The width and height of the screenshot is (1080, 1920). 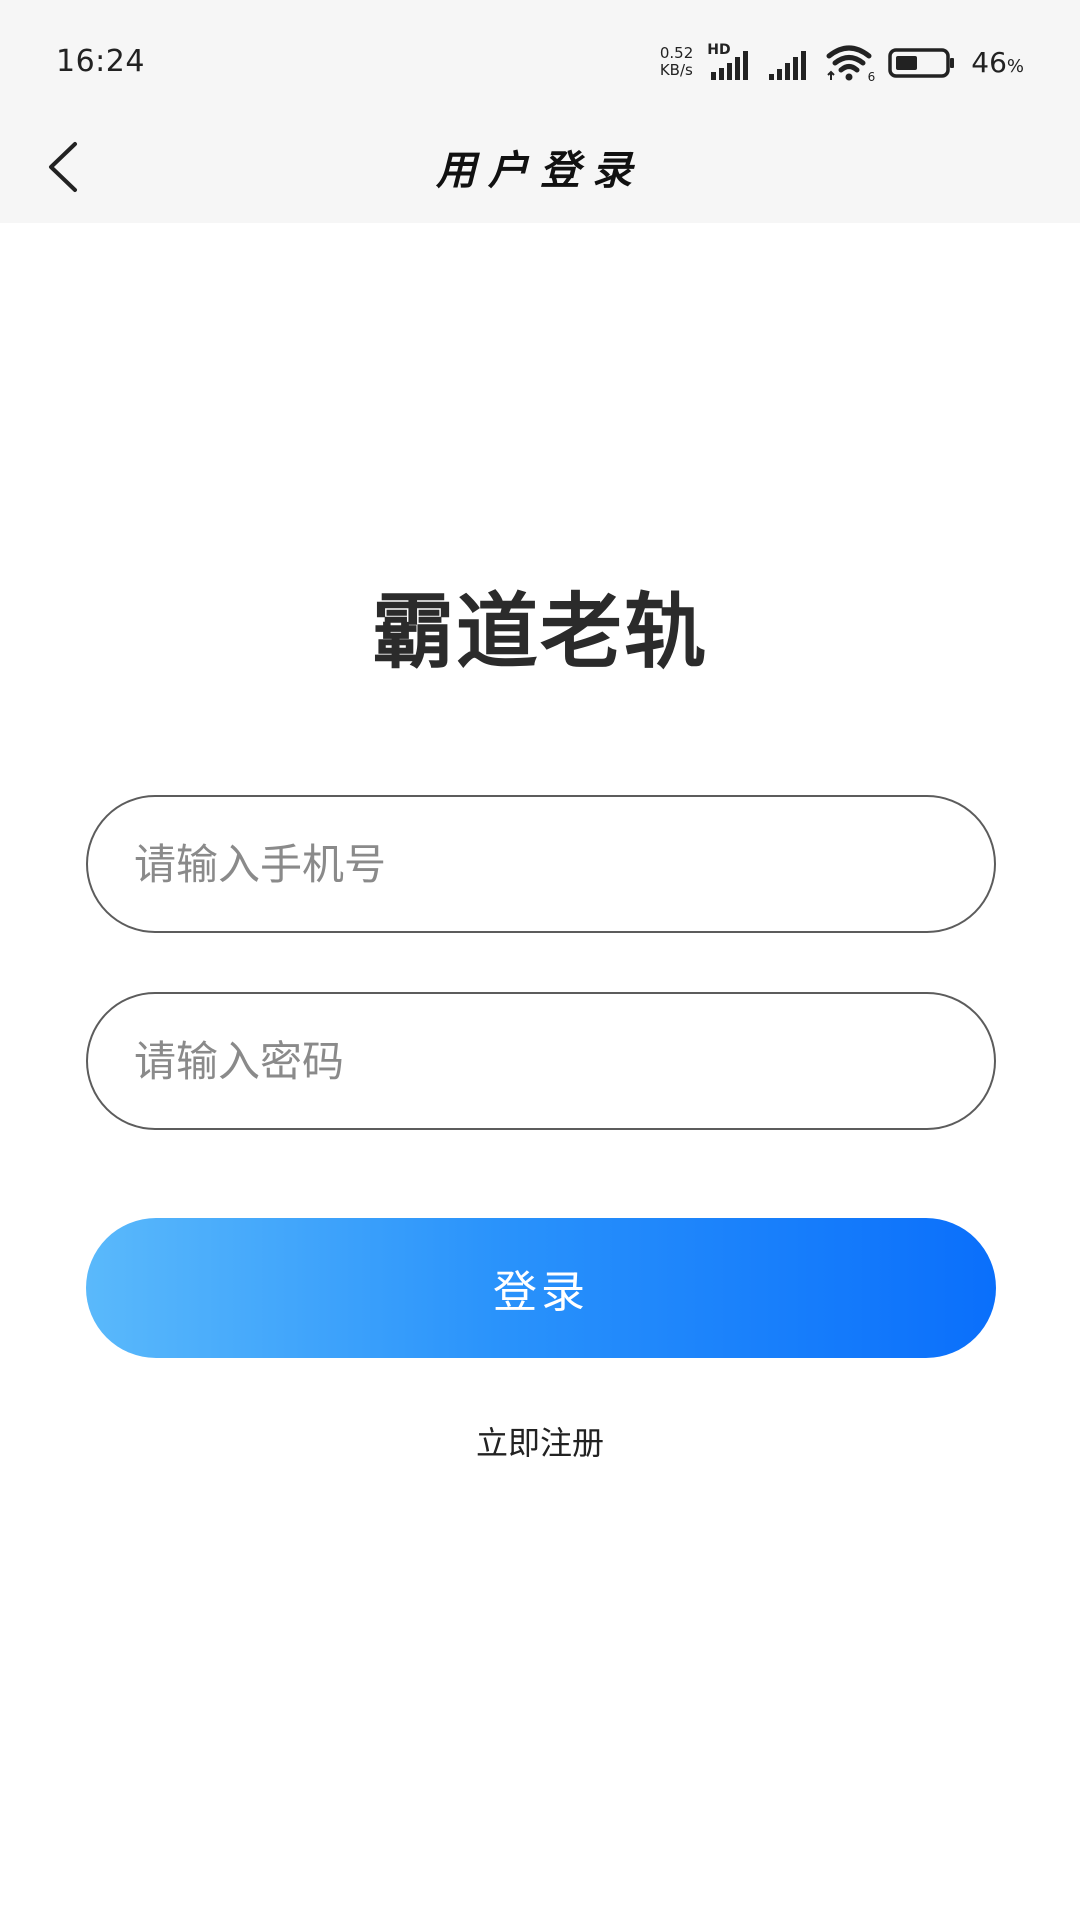 I want to click on status-indicators: 0.52 KB/s HD 6 46%, so click(x=842, y=62).